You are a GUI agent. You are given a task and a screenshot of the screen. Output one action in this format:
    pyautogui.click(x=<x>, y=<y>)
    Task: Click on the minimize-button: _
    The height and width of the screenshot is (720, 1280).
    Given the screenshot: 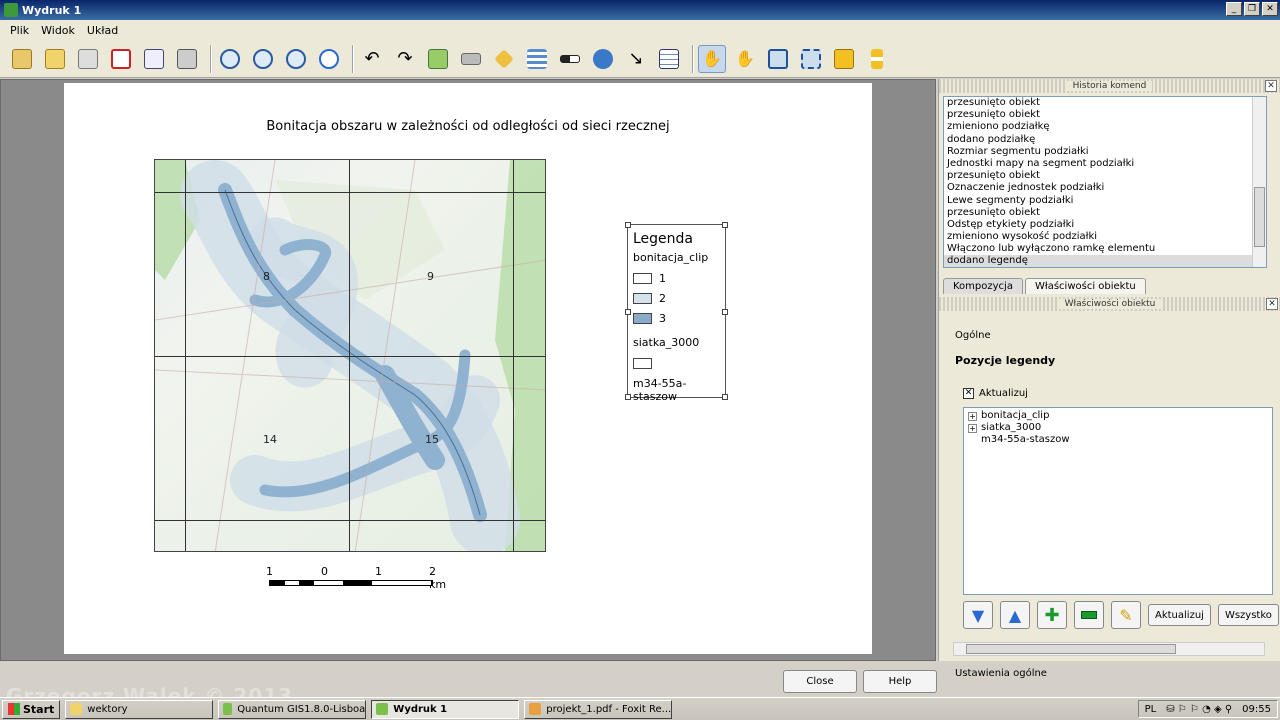 What is the action you would take?
    pyautogui.click(x=1234, y=9)
    